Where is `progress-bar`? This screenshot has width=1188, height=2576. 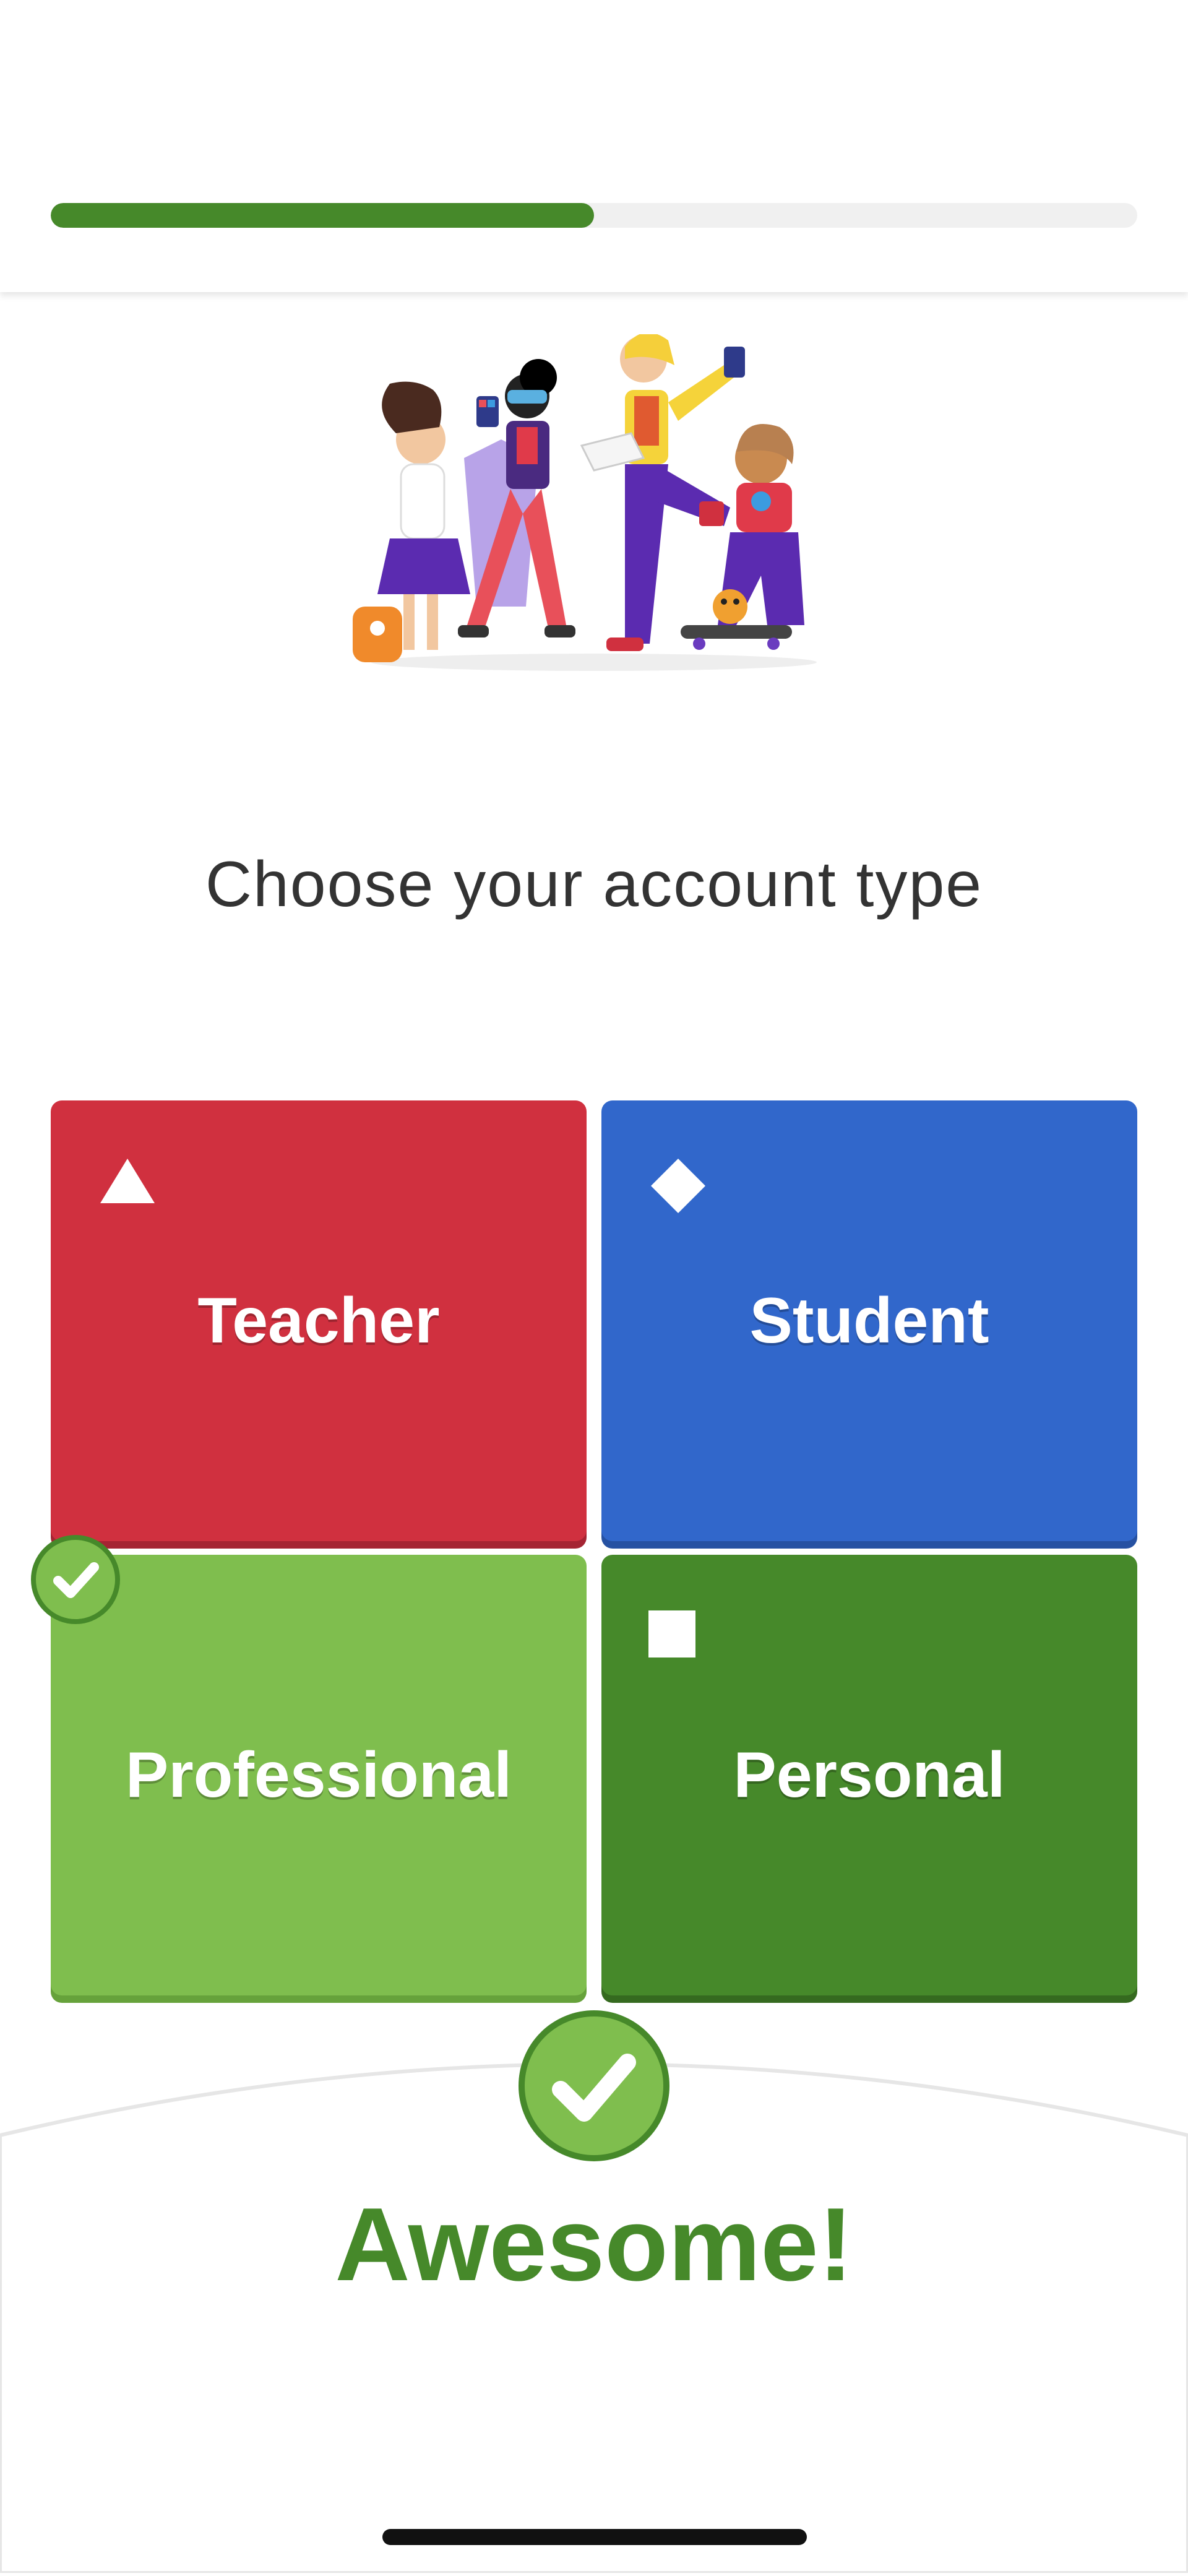 progress-bar is located at coordinates (594, 215).